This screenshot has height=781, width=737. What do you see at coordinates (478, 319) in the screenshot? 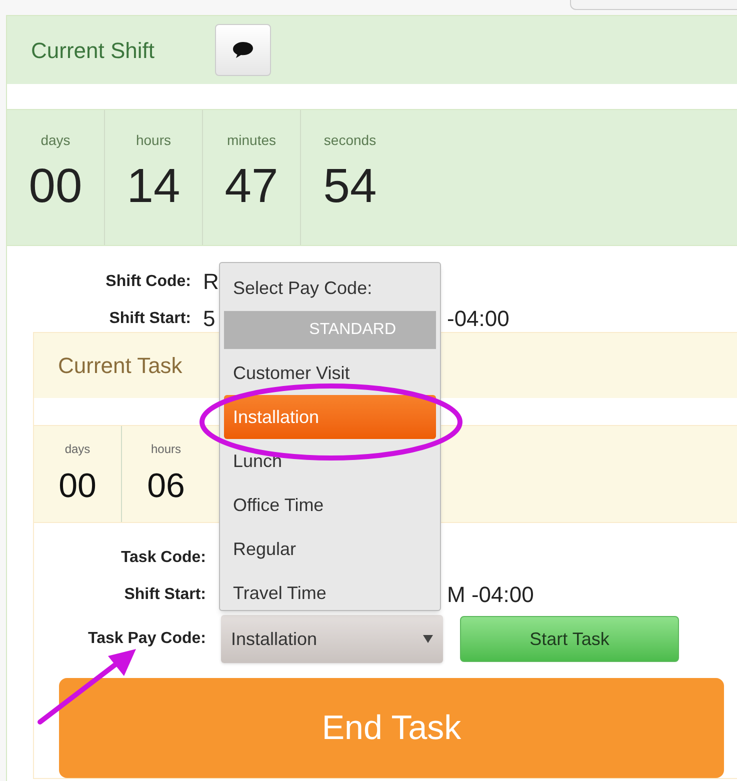
I see `field-value: -04:00` at bounding box center [478, 319].